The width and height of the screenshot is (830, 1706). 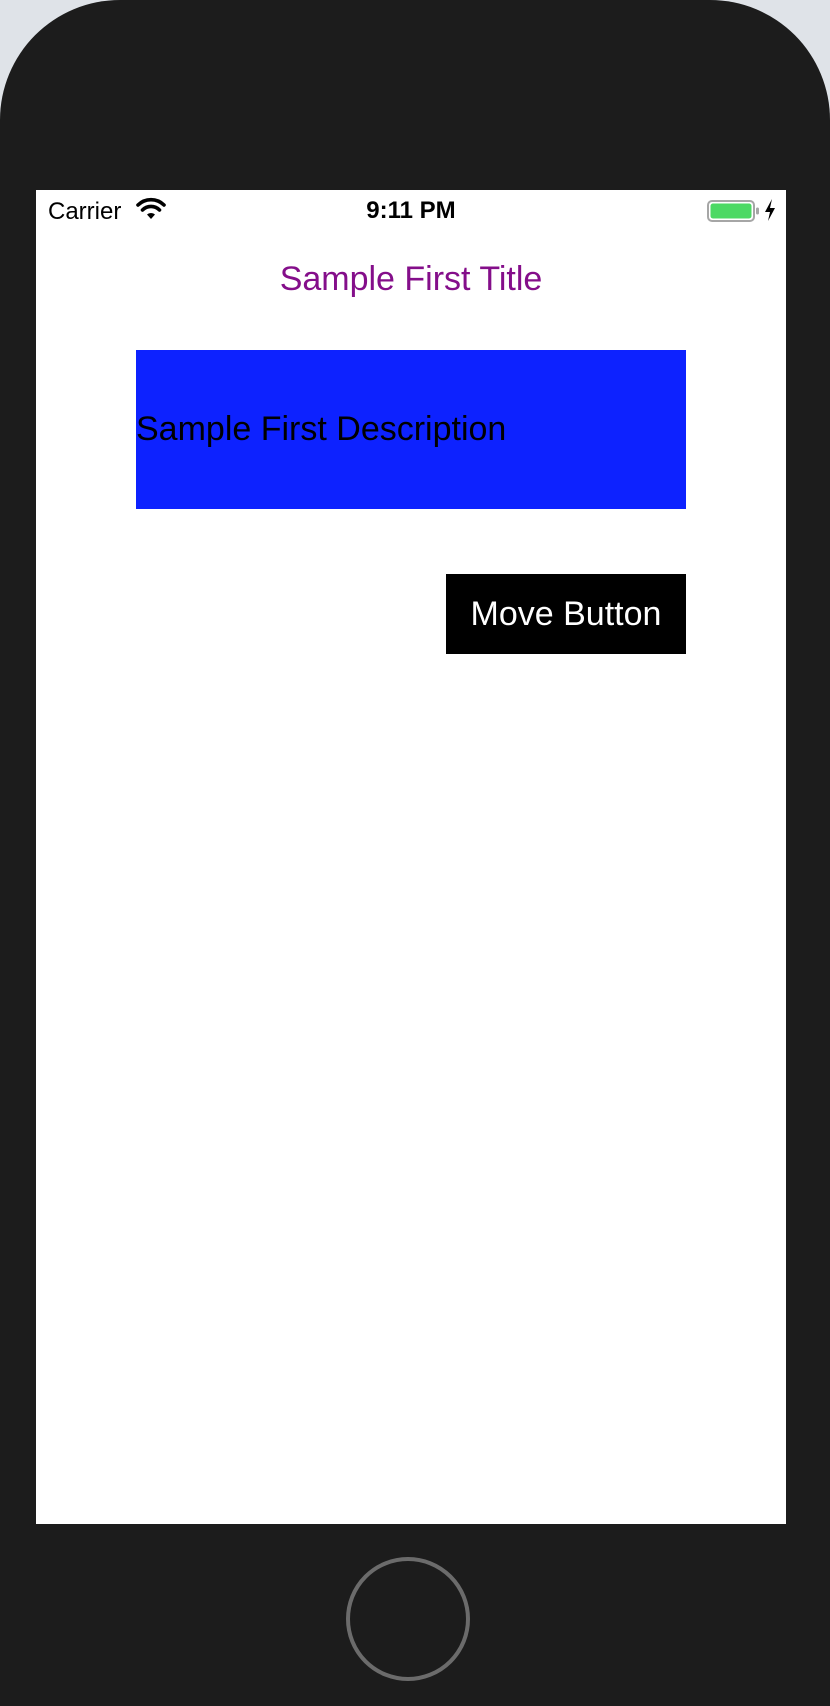 I want to click on battery-icon, so click(x=733, y=211).